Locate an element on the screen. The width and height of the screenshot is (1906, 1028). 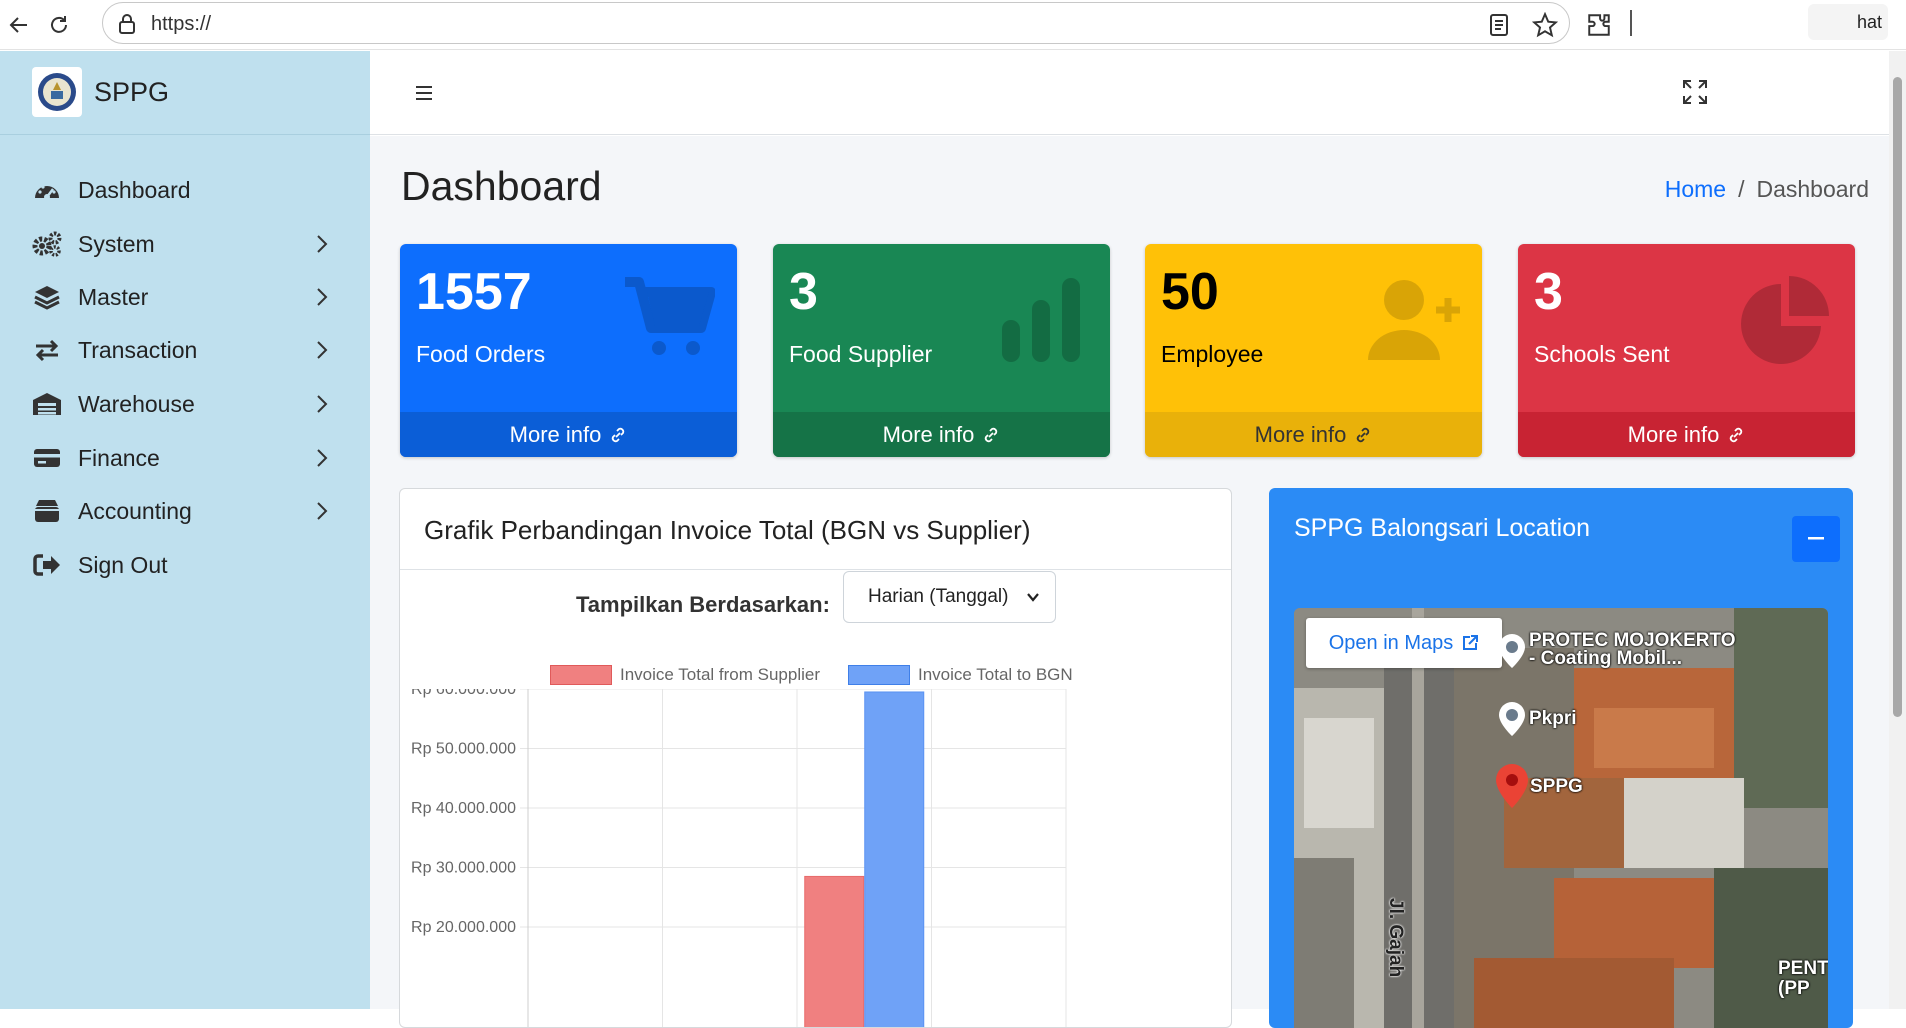
top-navbar is located at coordinates (1129, 93).